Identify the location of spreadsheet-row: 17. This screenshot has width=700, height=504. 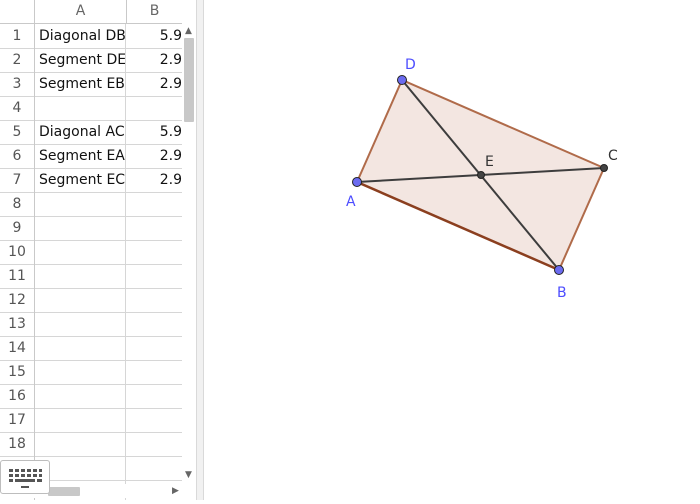
(91, 420).